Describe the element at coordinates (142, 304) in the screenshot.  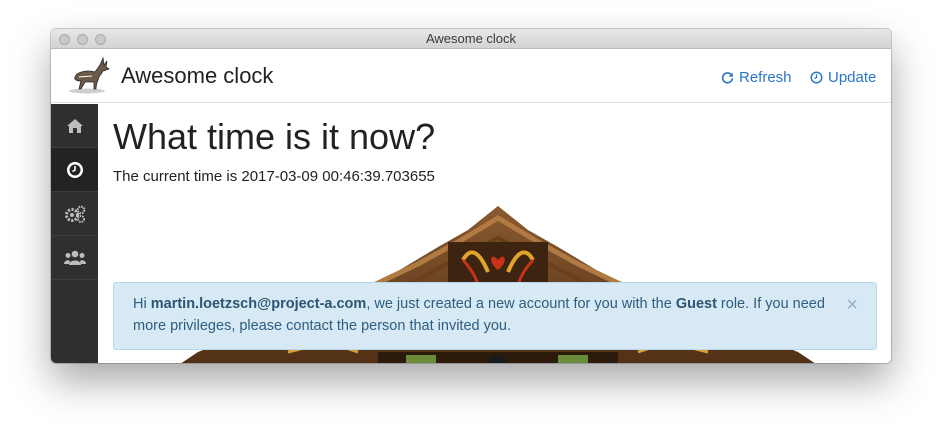
I see `alert-greeting: Hi` at that location.